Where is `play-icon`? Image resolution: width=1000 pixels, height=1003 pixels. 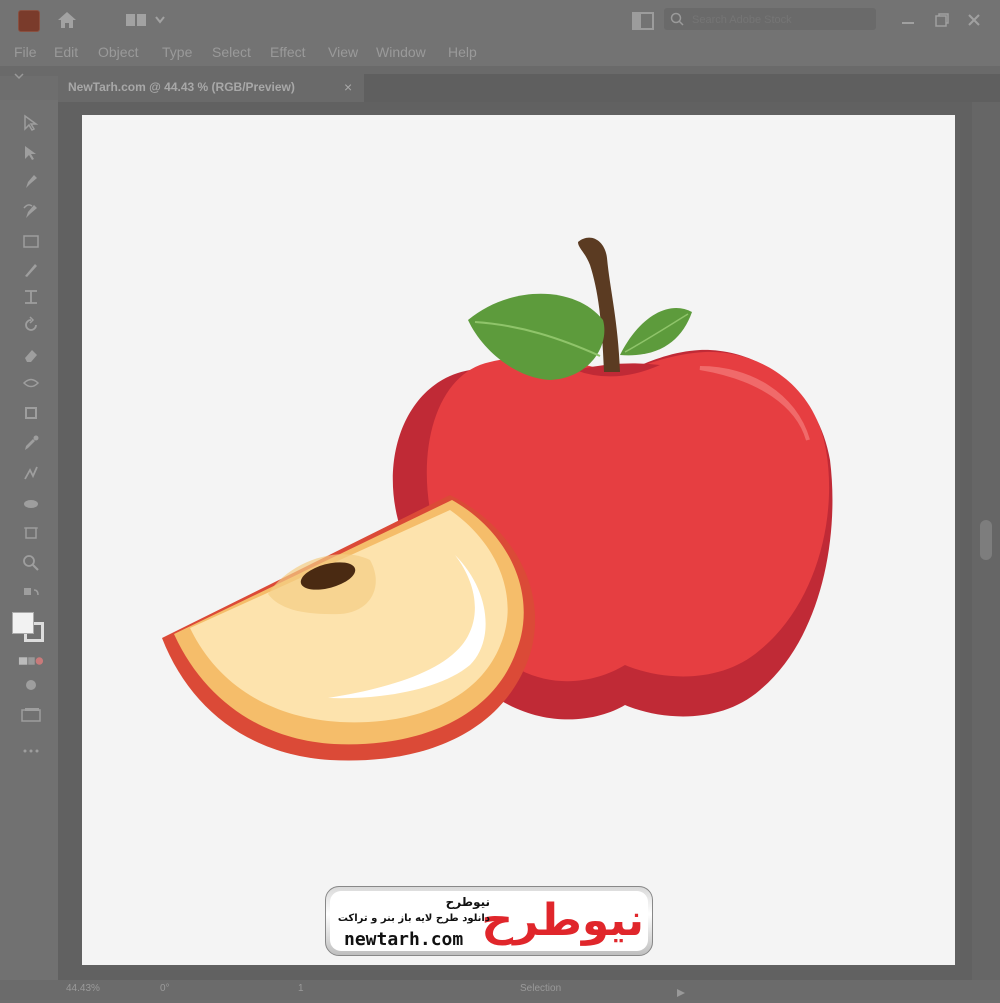 play-icon is located at coordinates (681, 991).